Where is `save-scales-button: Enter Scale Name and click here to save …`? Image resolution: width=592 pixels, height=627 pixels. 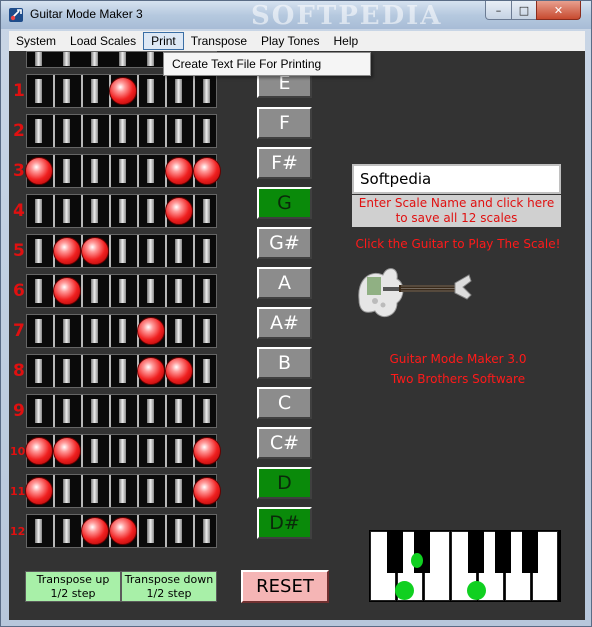
save-scales-button: Enter Scale Name and click here to save … is located at coordinates (456, 211).